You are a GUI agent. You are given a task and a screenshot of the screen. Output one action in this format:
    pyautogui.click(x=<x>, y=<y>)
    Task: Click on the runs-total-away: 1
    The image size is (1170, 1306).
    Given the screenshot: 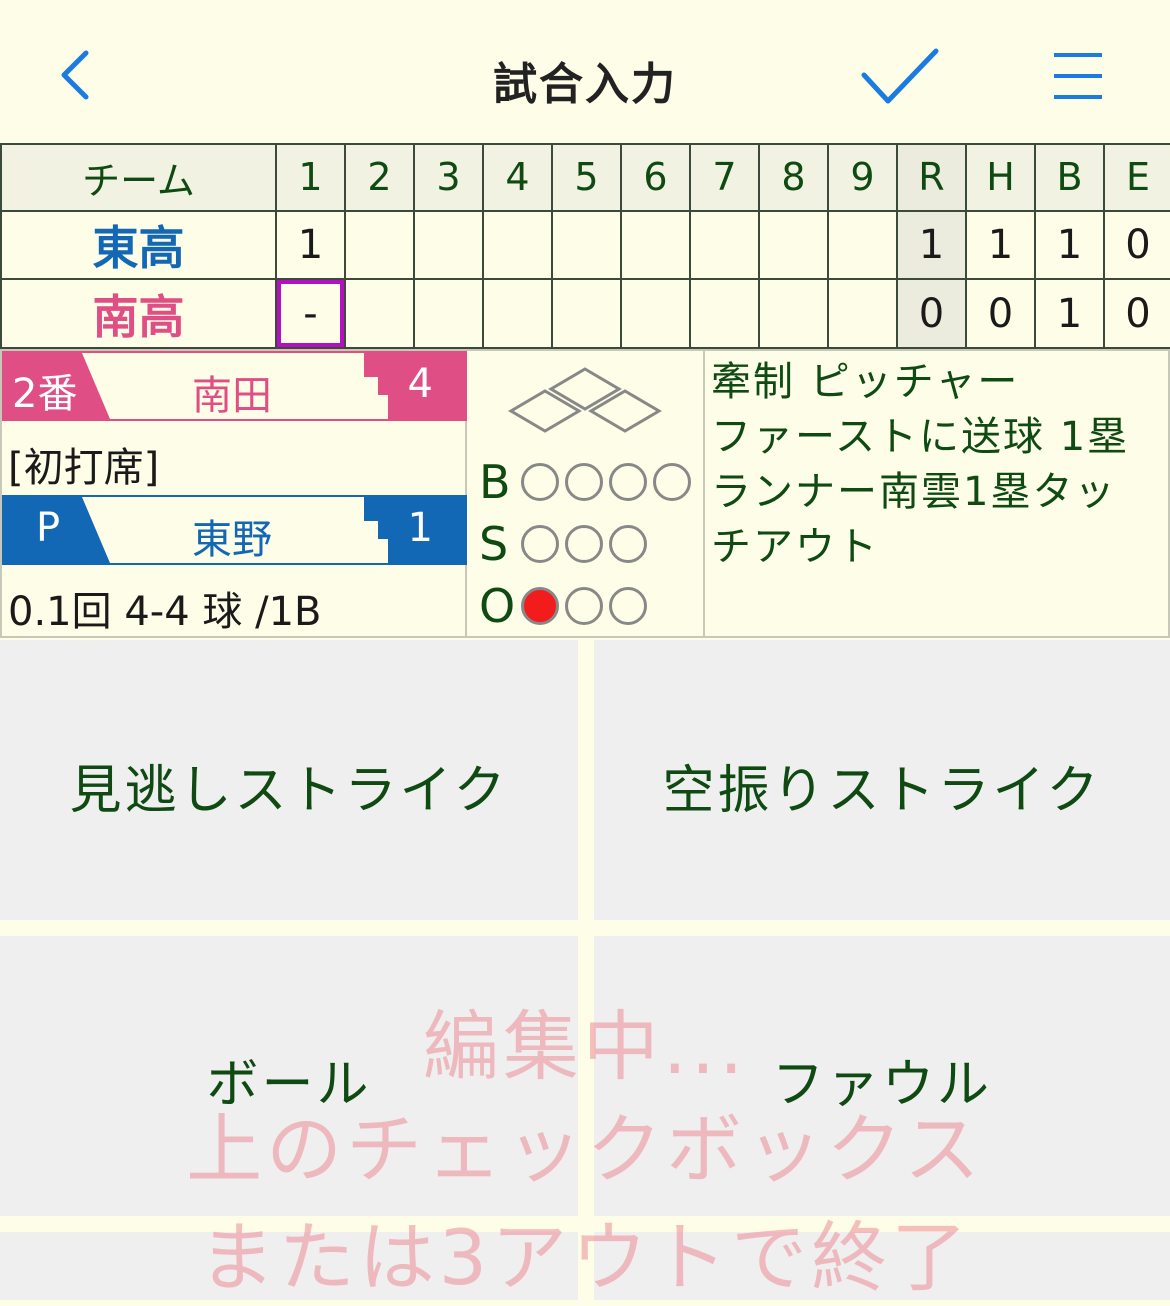 What is the action you would take?
    pyautogui.click(x=931, y=245)
    